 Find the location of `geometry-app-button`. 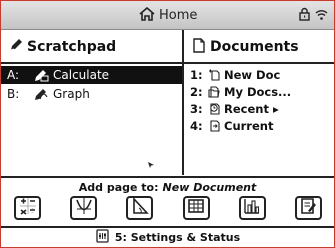

geometry-app-button is located at coordinates (140, 208).